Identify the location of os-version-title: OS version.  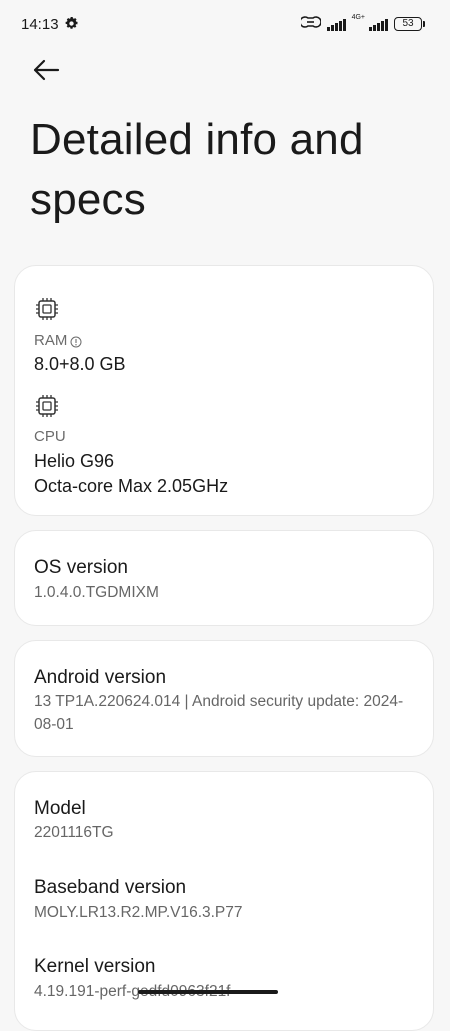
(81, 567).